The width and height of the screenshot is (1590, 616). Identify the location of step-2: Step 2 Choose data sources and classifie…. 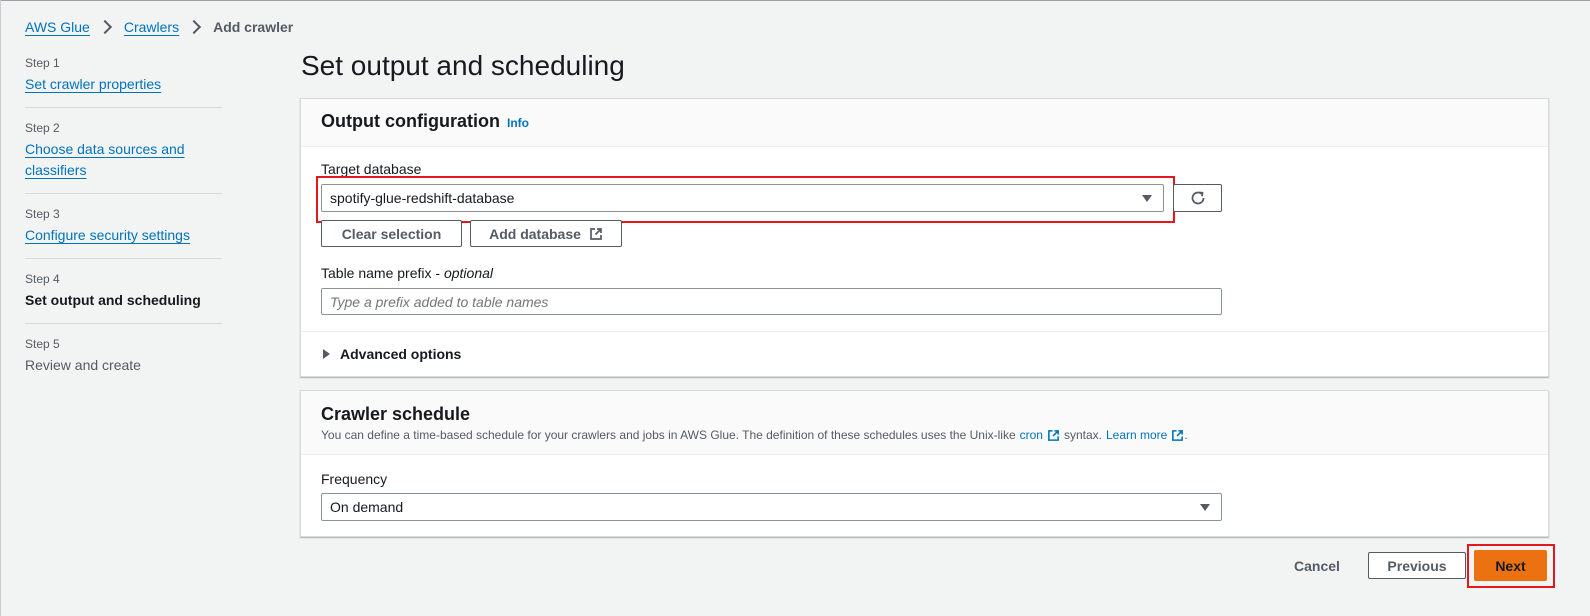
(123, 155).